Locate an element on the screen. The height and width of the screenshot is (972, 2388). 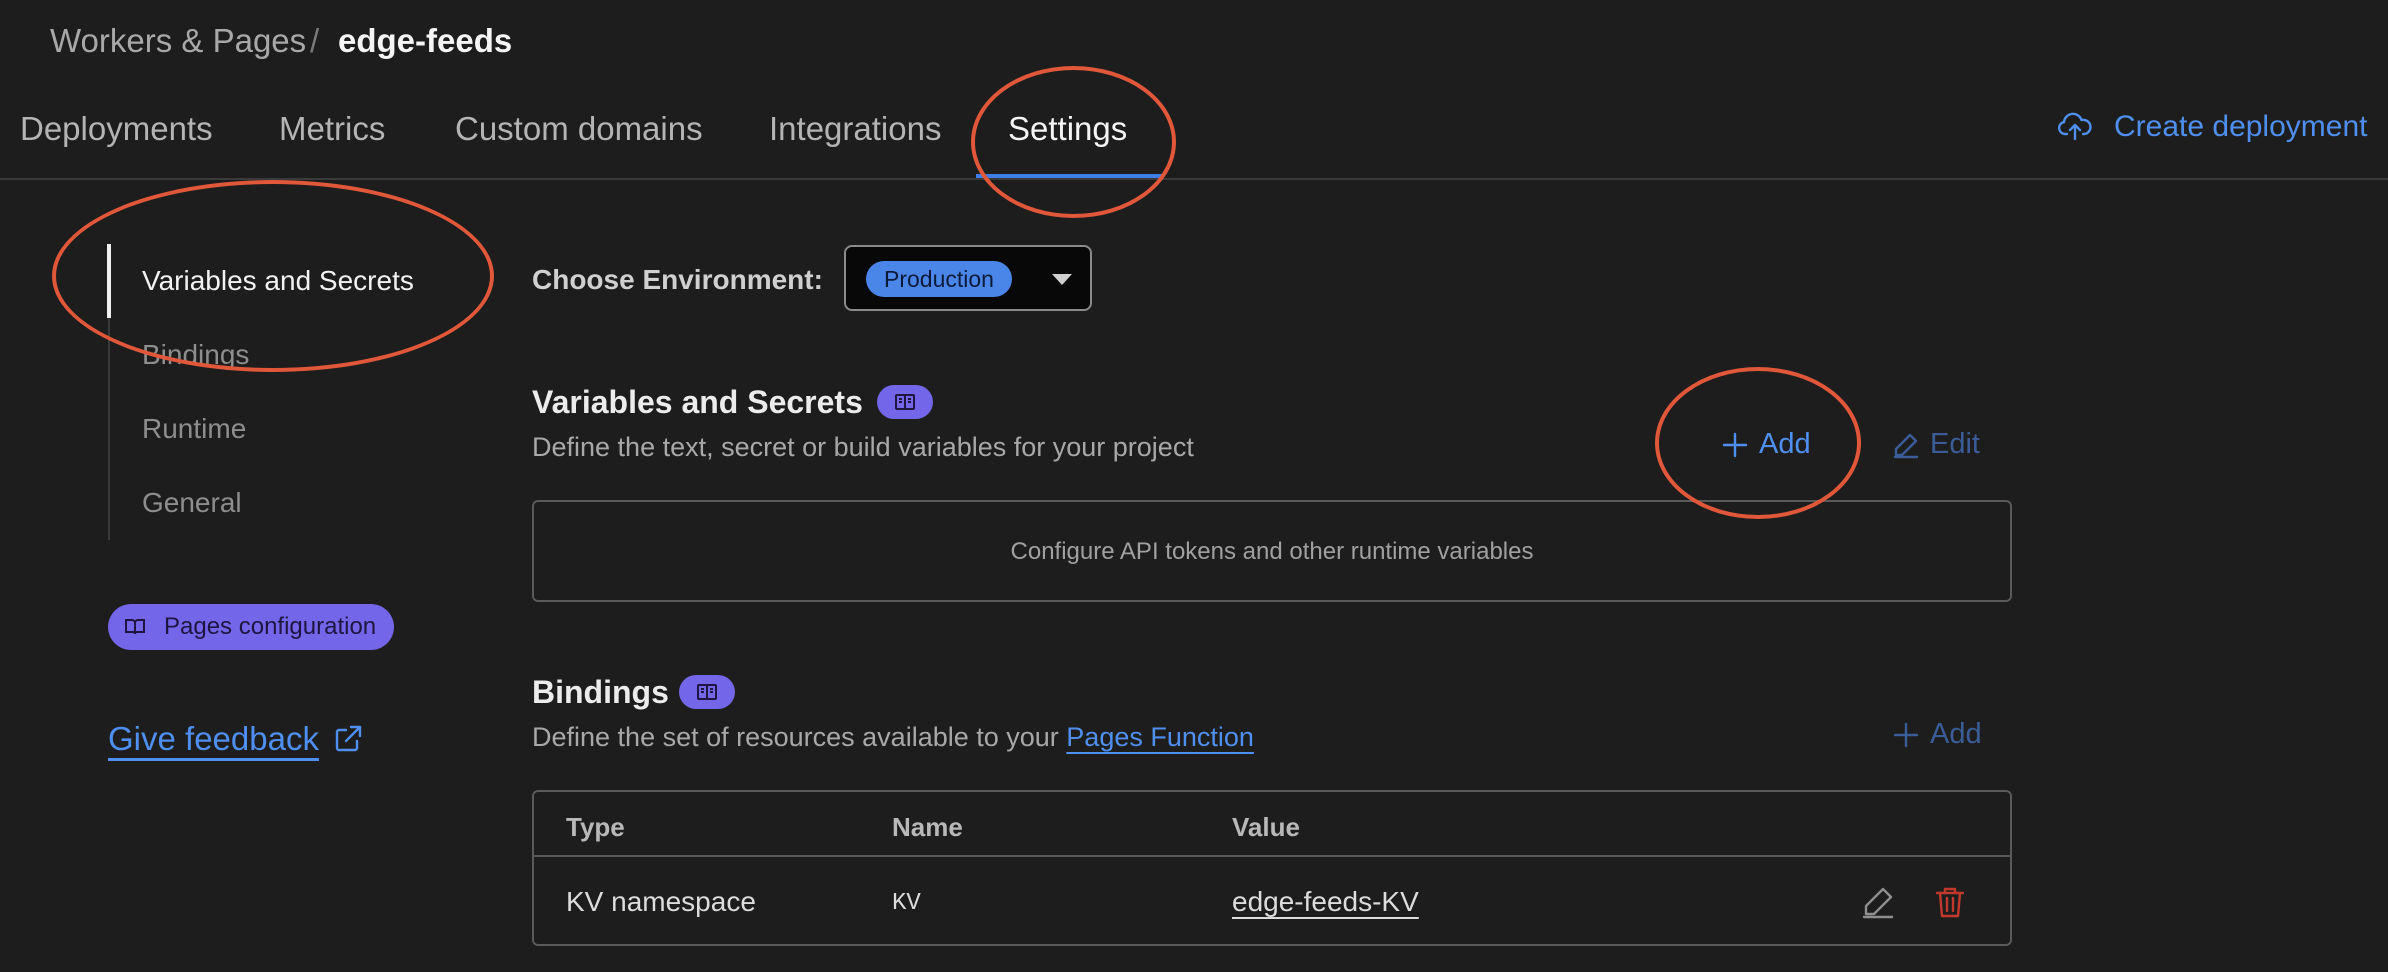
sidebar-item-variables-and-secrets: Variables and Secrets is located at coordinates (278, 281).